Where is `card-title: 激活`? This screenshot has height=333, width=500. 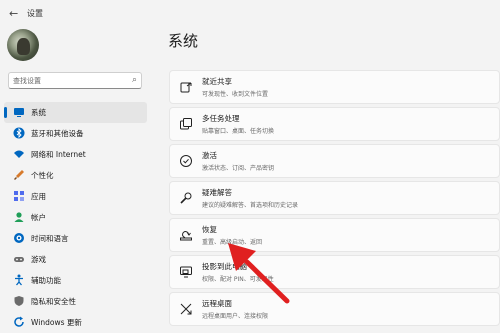 card-title: 激活 is located at coordinates (209, 155).